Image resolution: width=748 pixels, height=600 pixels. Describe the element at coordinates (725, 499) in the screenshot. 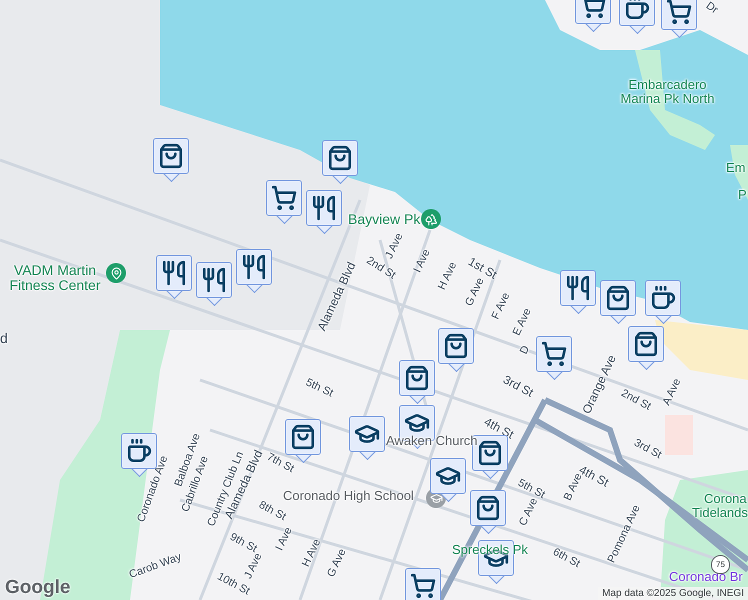

I see `park-label: Corona` at that location.